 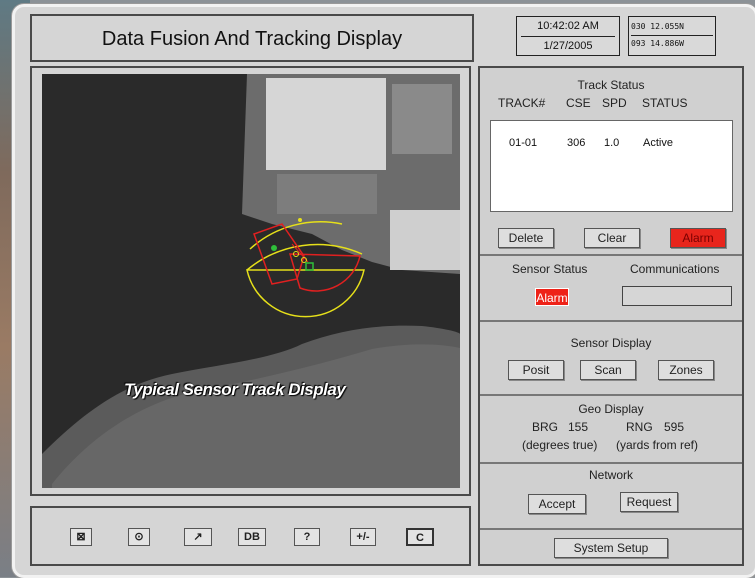 What do you see at coordinates (657, 445) in the screenshot?
I see `rng-unit: (yards from ref)` at bounding box center [657, 445].